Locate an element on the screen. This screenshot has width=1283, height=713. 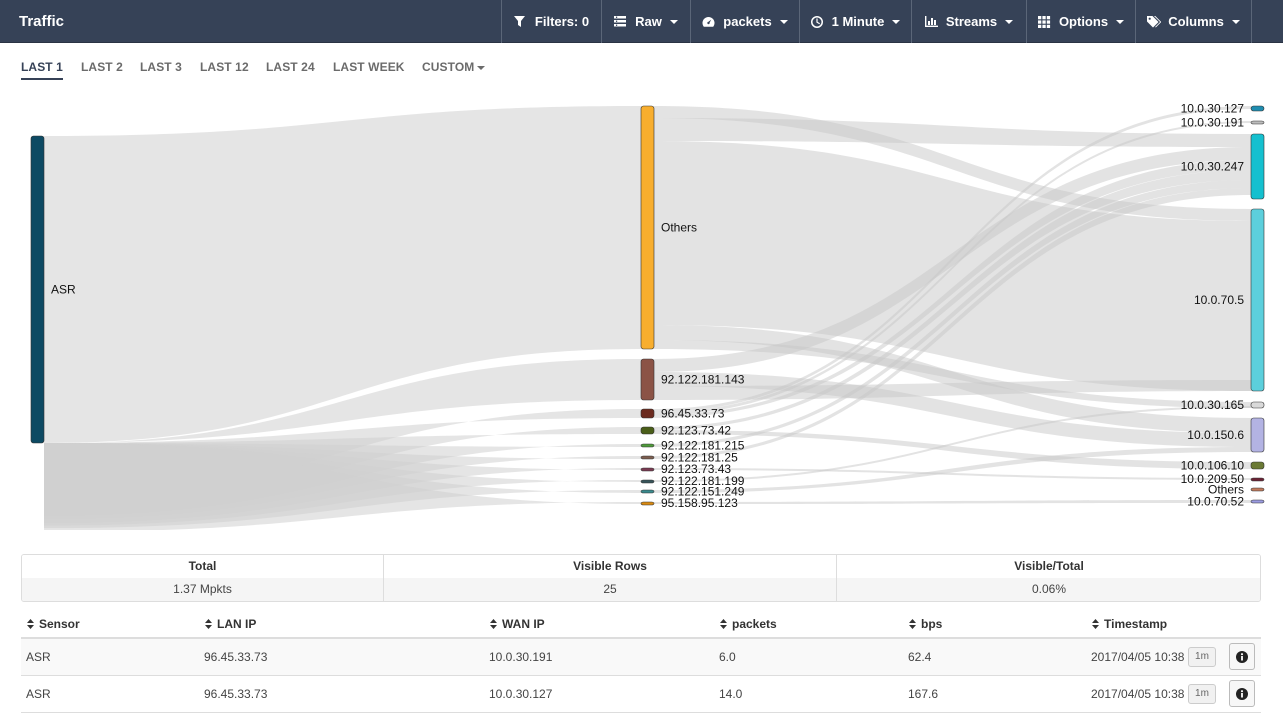
summary-header: Total is located at coordinates (202, 566).